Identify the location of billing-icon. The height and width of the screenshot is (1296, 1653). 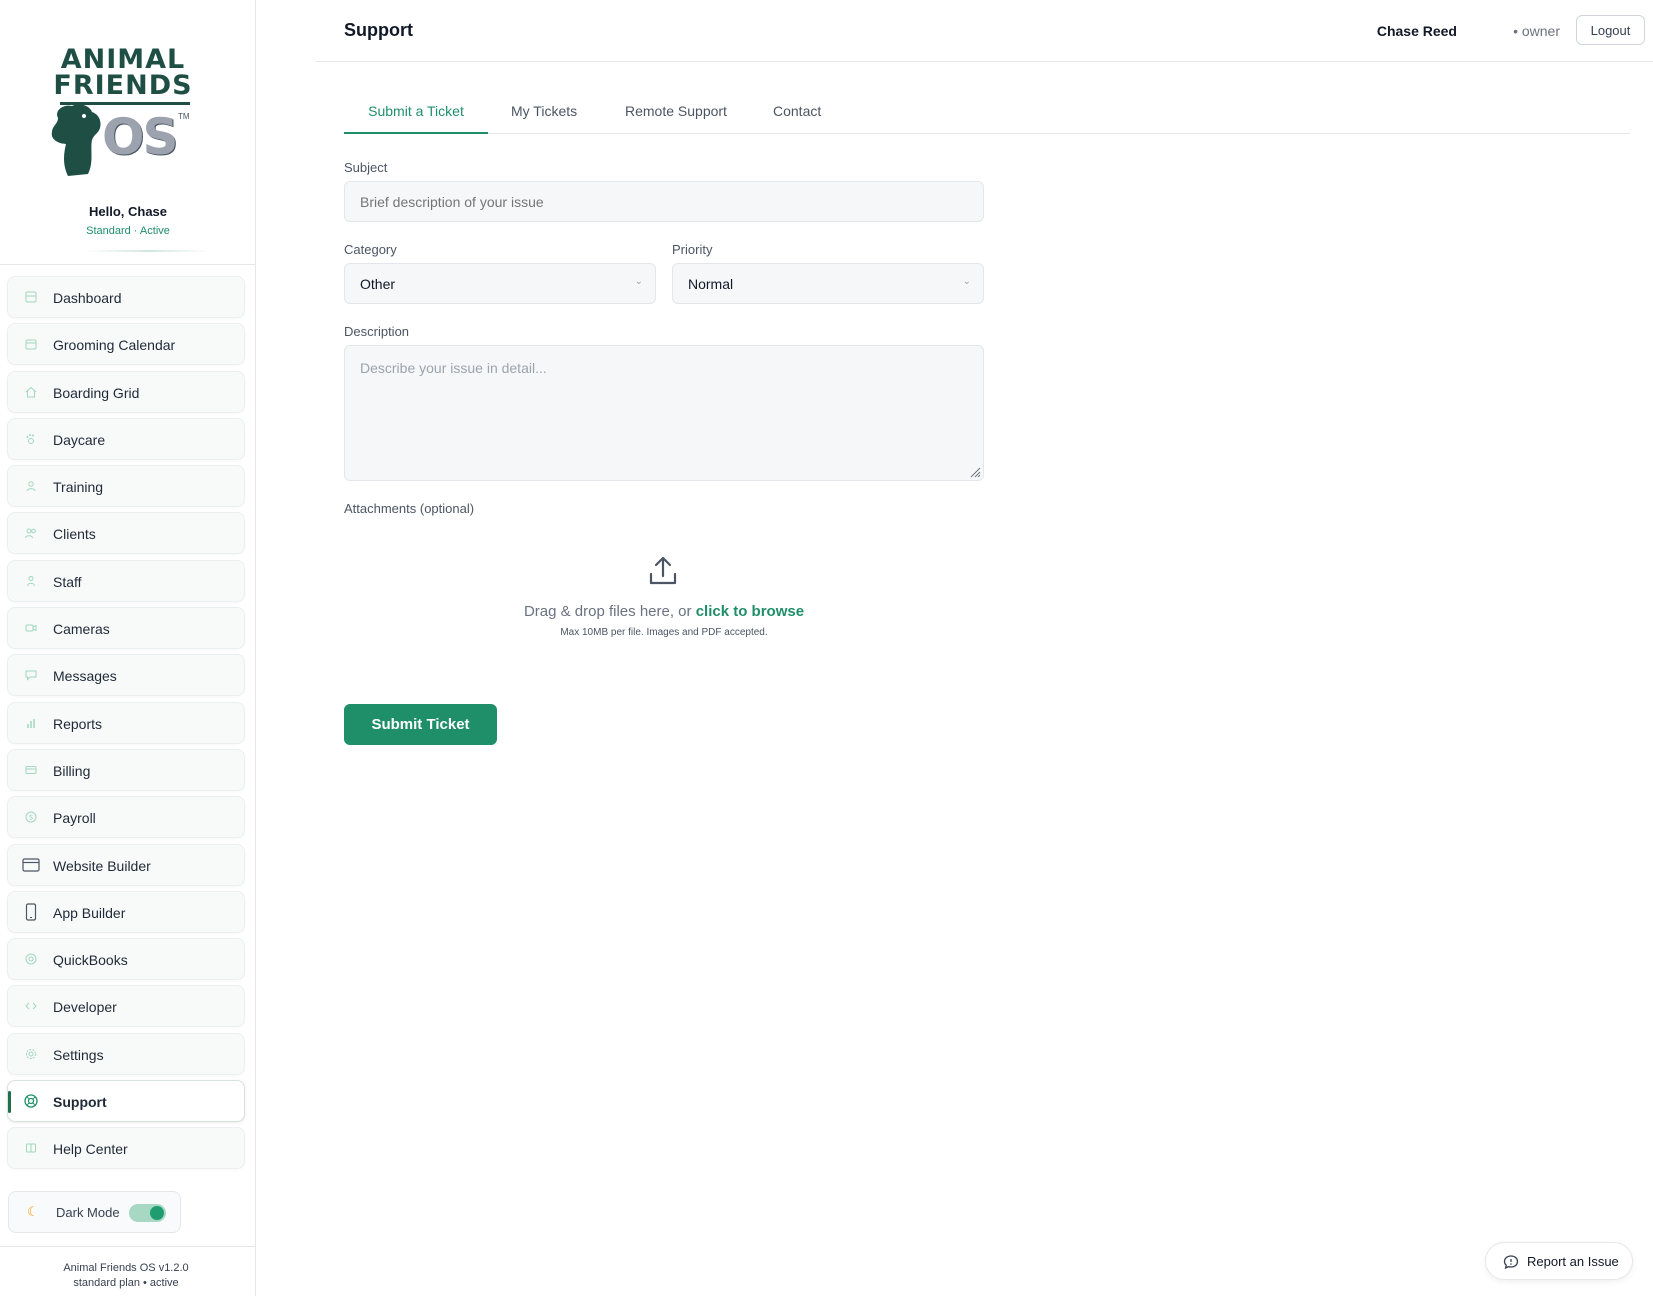
(31, 770).